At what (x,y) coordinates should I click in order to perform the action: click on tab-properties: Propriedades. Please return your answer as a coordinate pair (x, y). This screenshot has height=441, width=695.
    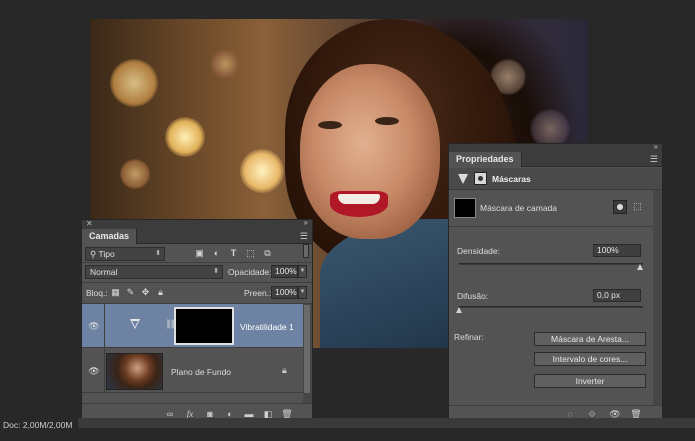
    Looking at the image, I should click on (485, 159).